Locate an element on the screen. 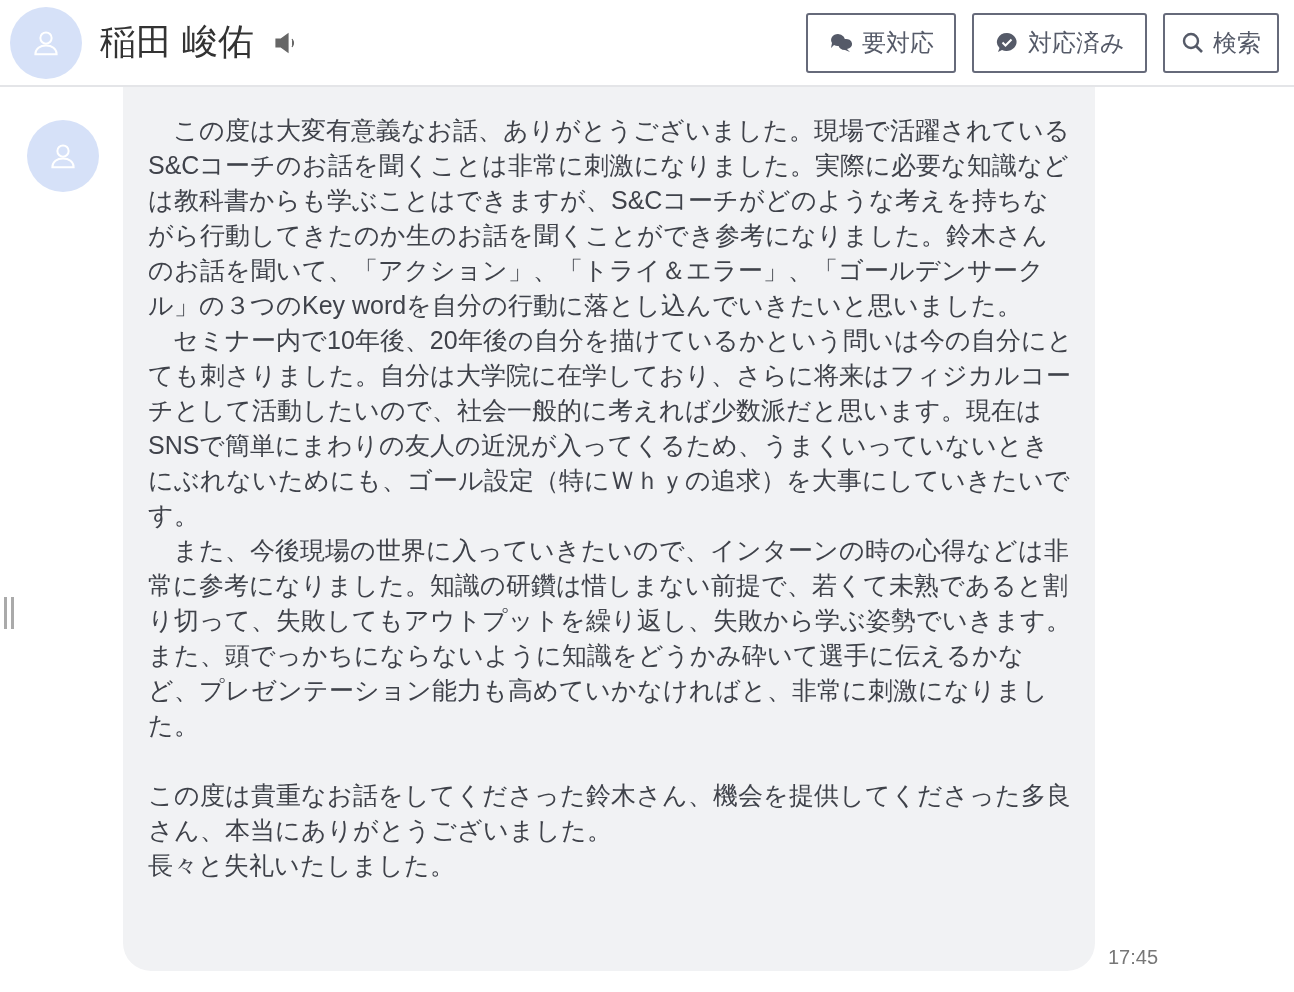 The height and width of the screenshot is (992, 1294). contact-name: 稲田 峻佑 is located at coordinates (177, 42).